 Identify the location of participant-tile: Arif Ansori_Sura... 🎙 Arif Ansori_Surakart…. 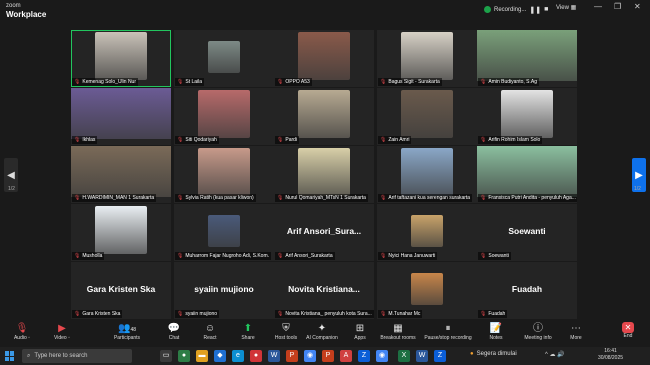
(324, 232).